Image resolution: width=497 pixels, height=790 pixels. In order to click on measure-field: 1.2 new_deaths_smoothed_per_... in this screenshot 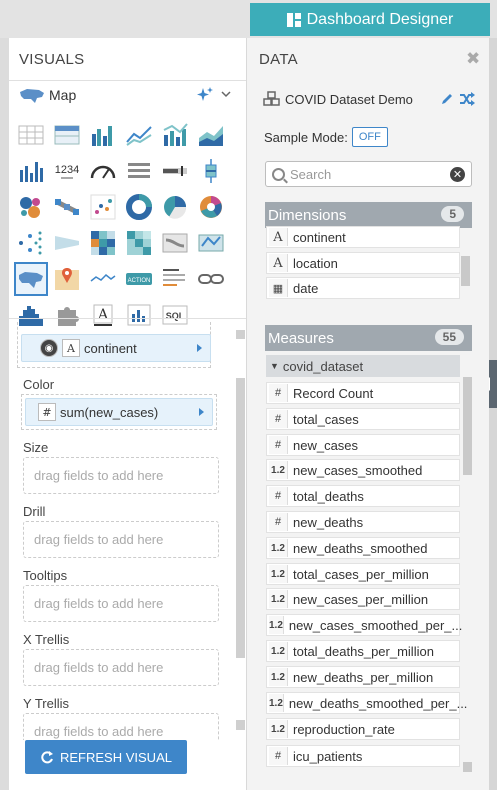, I will do `click(366, 703)`.